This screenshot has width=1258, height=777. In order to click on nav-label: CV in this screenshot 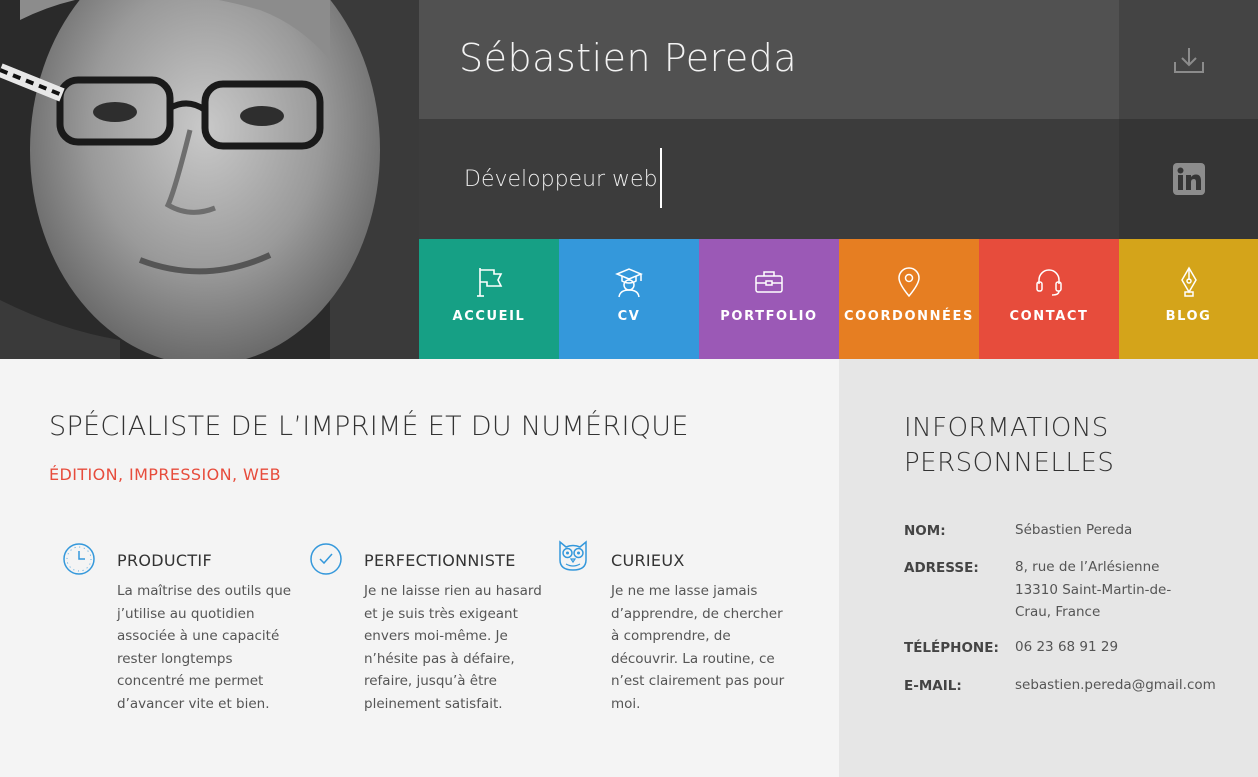, I will do `click(629, 316)`.